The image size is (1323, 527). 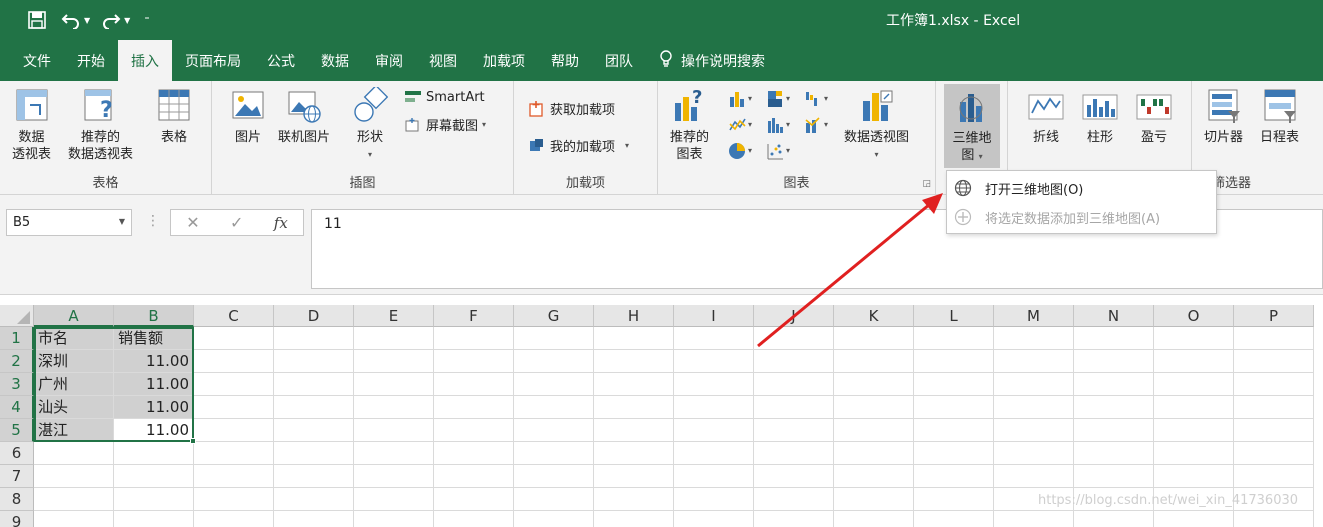 I want to click on redo-icon, so click(x=111, y=20).